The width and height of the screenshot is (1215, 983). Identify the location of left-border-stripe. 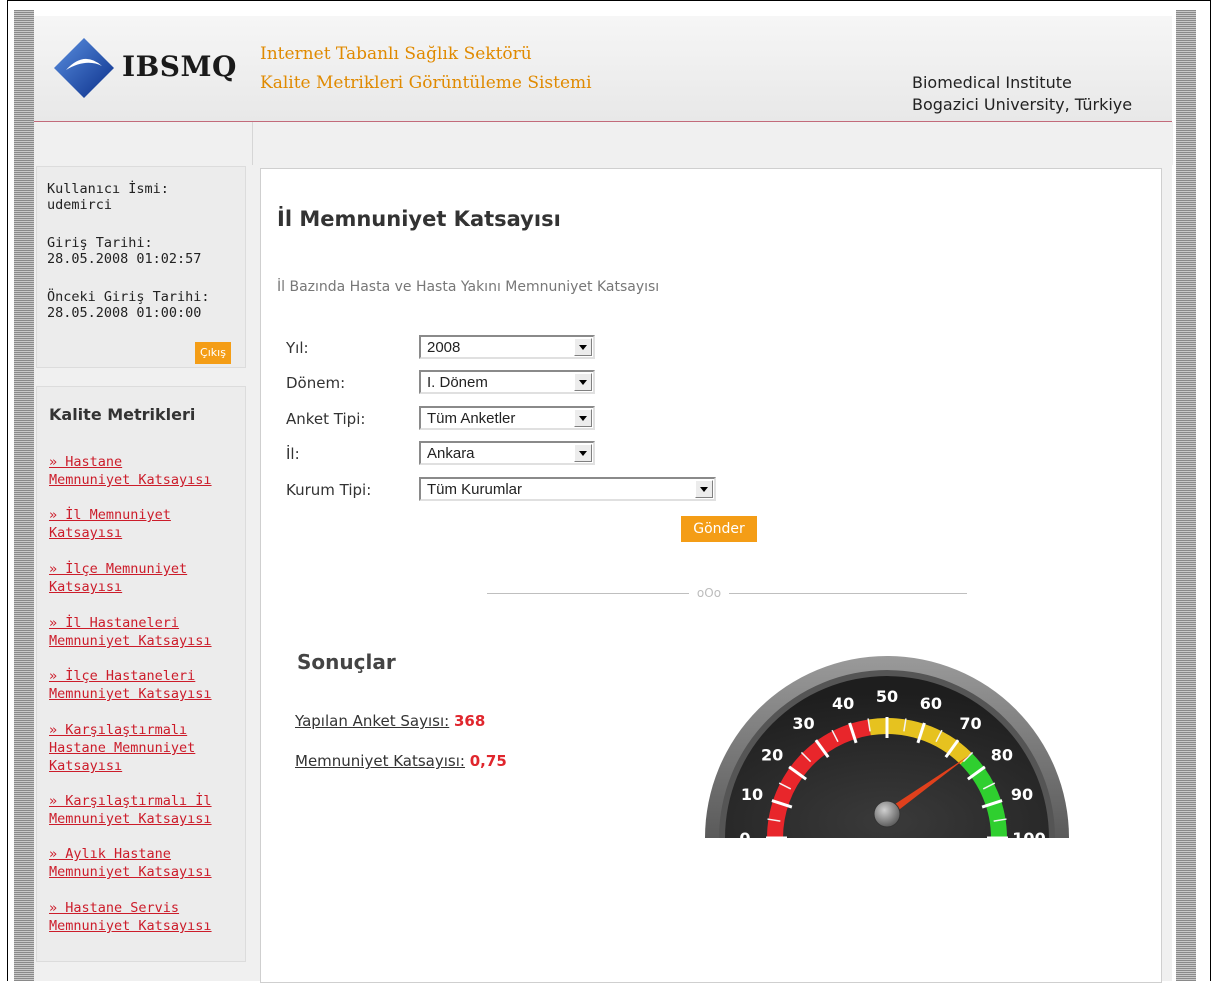
(24, 495).